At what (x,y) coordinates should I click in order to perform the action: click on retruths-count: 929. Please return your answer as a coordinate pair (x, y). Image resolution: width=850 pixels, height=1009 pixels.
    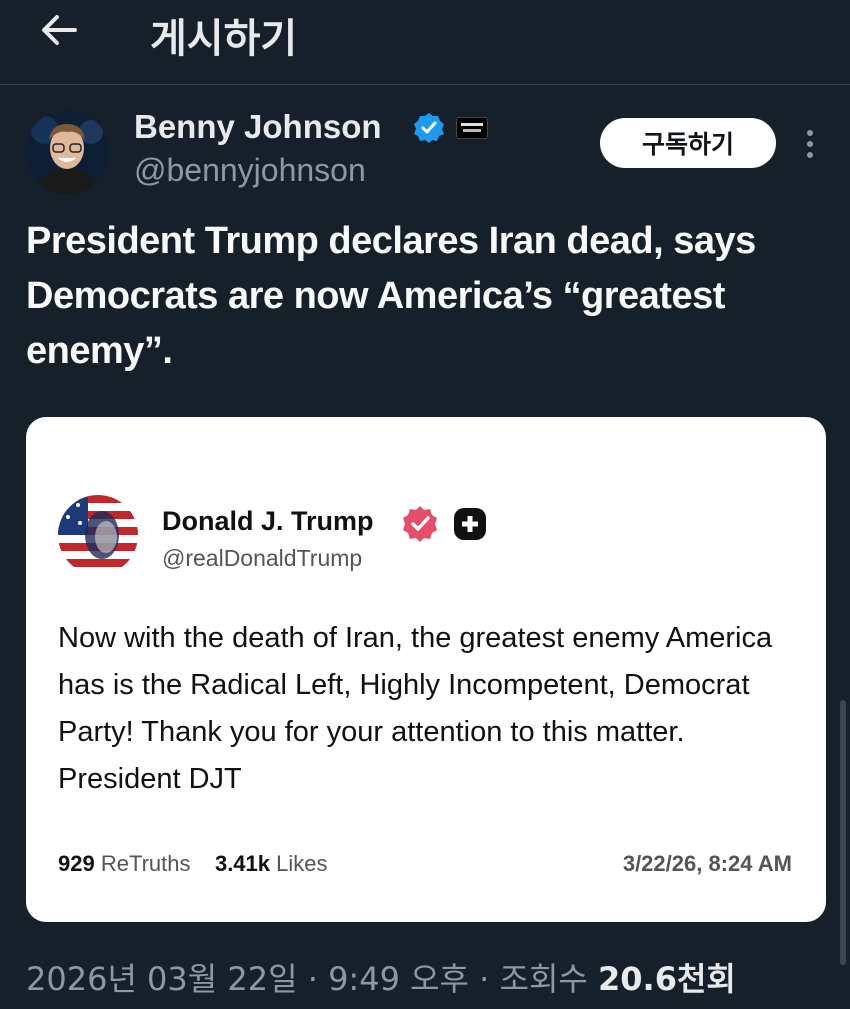
    Looking at the image, I should click on (76, 863).